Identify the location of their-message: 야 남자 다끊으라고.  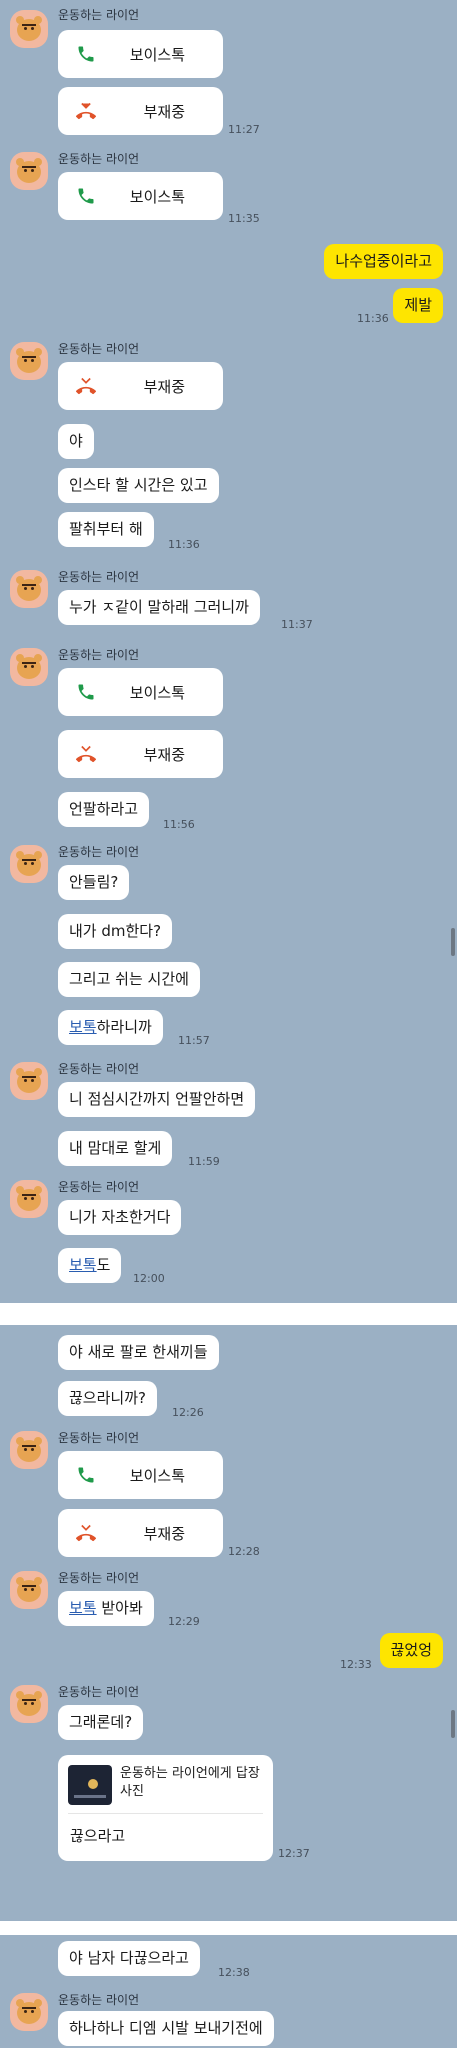
(129, 1958).